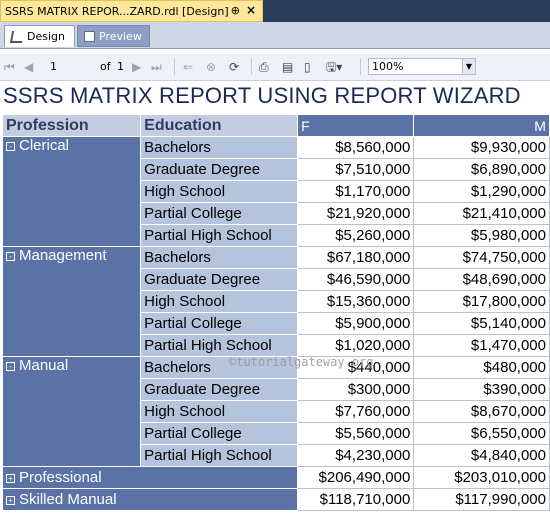 This screenshot has width=550, height=520. Describe the element at coordinates (481, 301) in the screenshot. I see `value-cell-m: $17,800,000` at that location.